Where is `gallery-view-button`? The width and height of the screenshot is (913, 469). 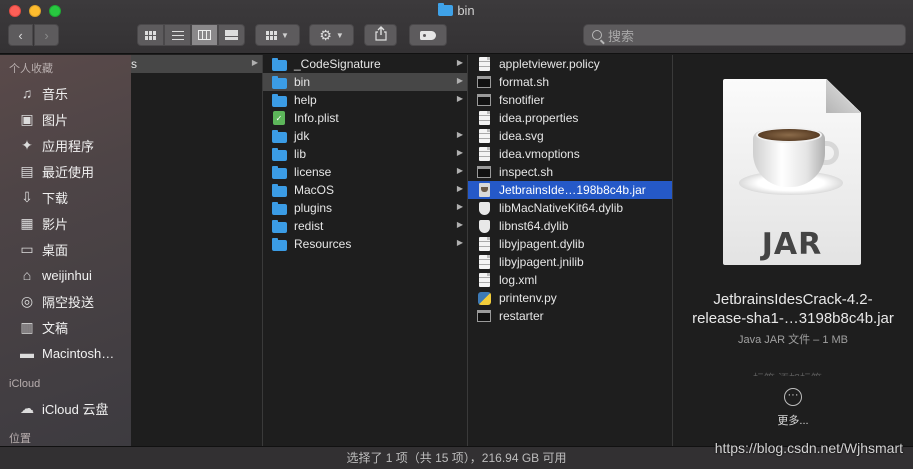
gallery-view-button is located at coordinates (231, 35).